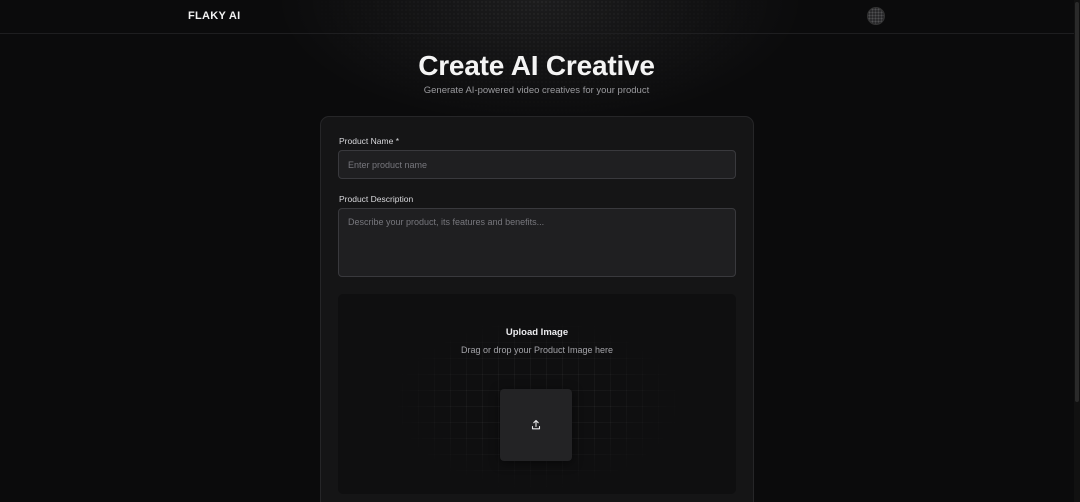  I want to click on upload-icon, so click(536, 424).